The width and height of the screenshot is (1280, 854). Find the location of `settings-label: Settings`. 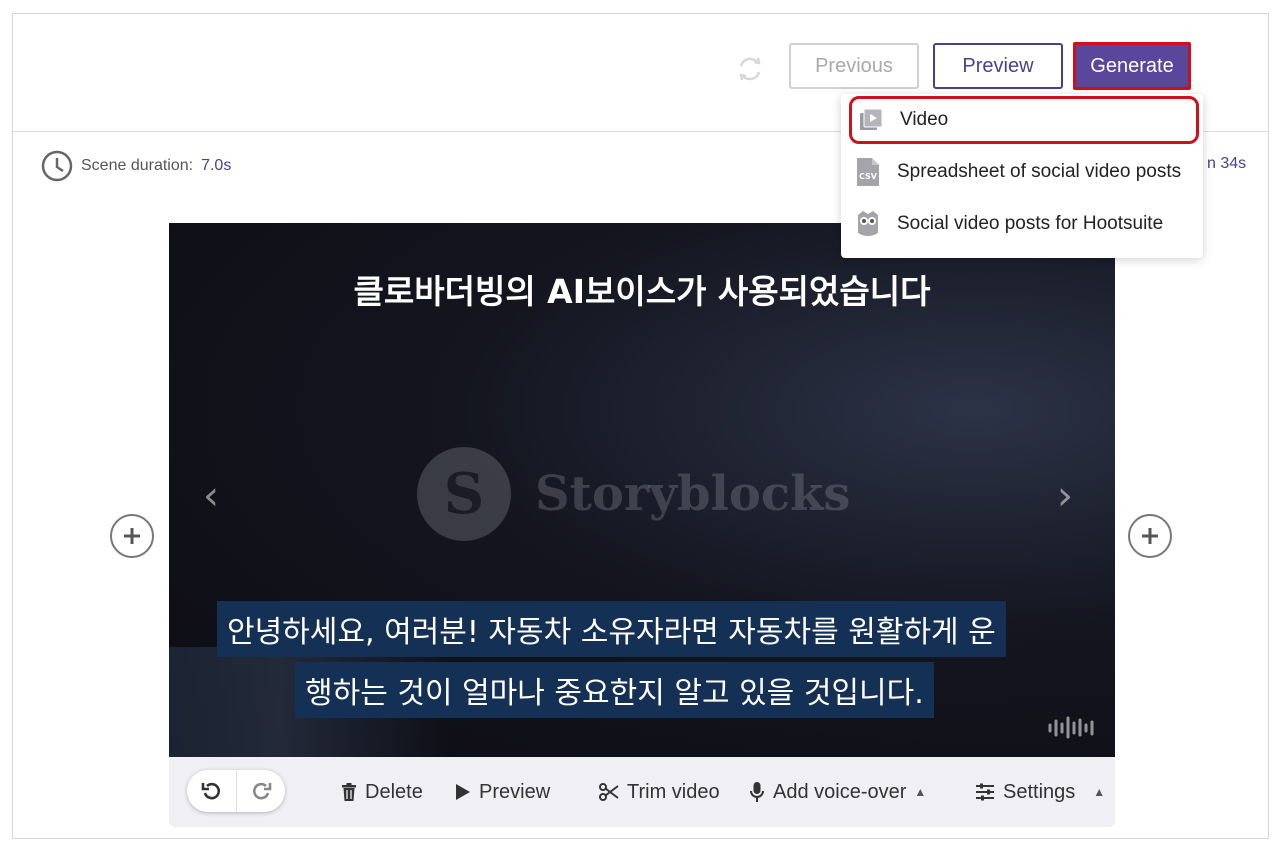

settings-label: Settings is located at coordinates (1039, 791).